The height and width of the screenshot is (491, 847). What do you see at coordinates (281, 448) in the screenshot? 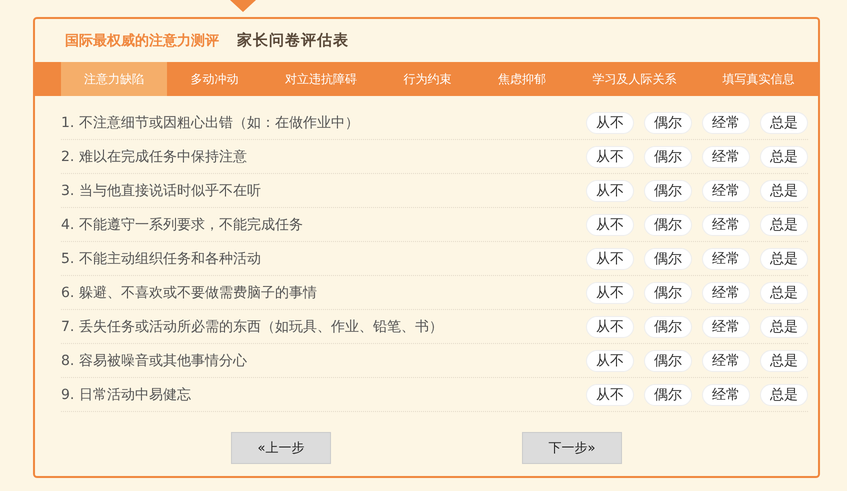
I see `previous-button: «上一步` at bounding box center [281, 448].